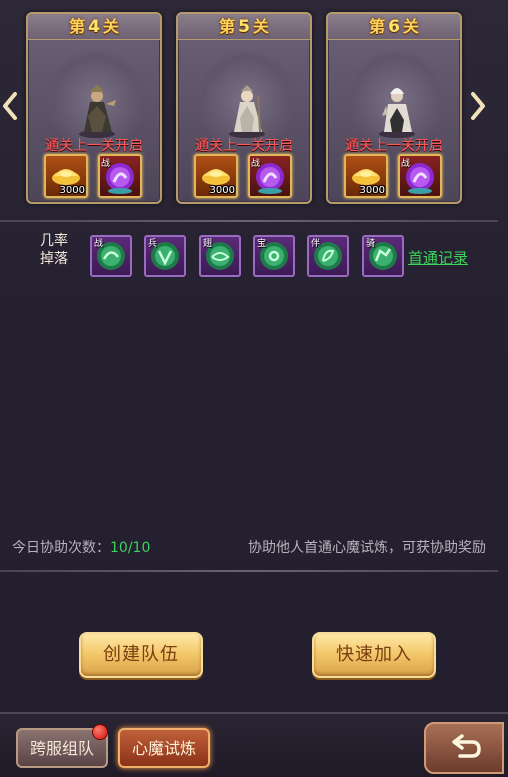  Describe the element at coordinates (111, 256) in the screenshot. I see `drop-item: 战` at that location.